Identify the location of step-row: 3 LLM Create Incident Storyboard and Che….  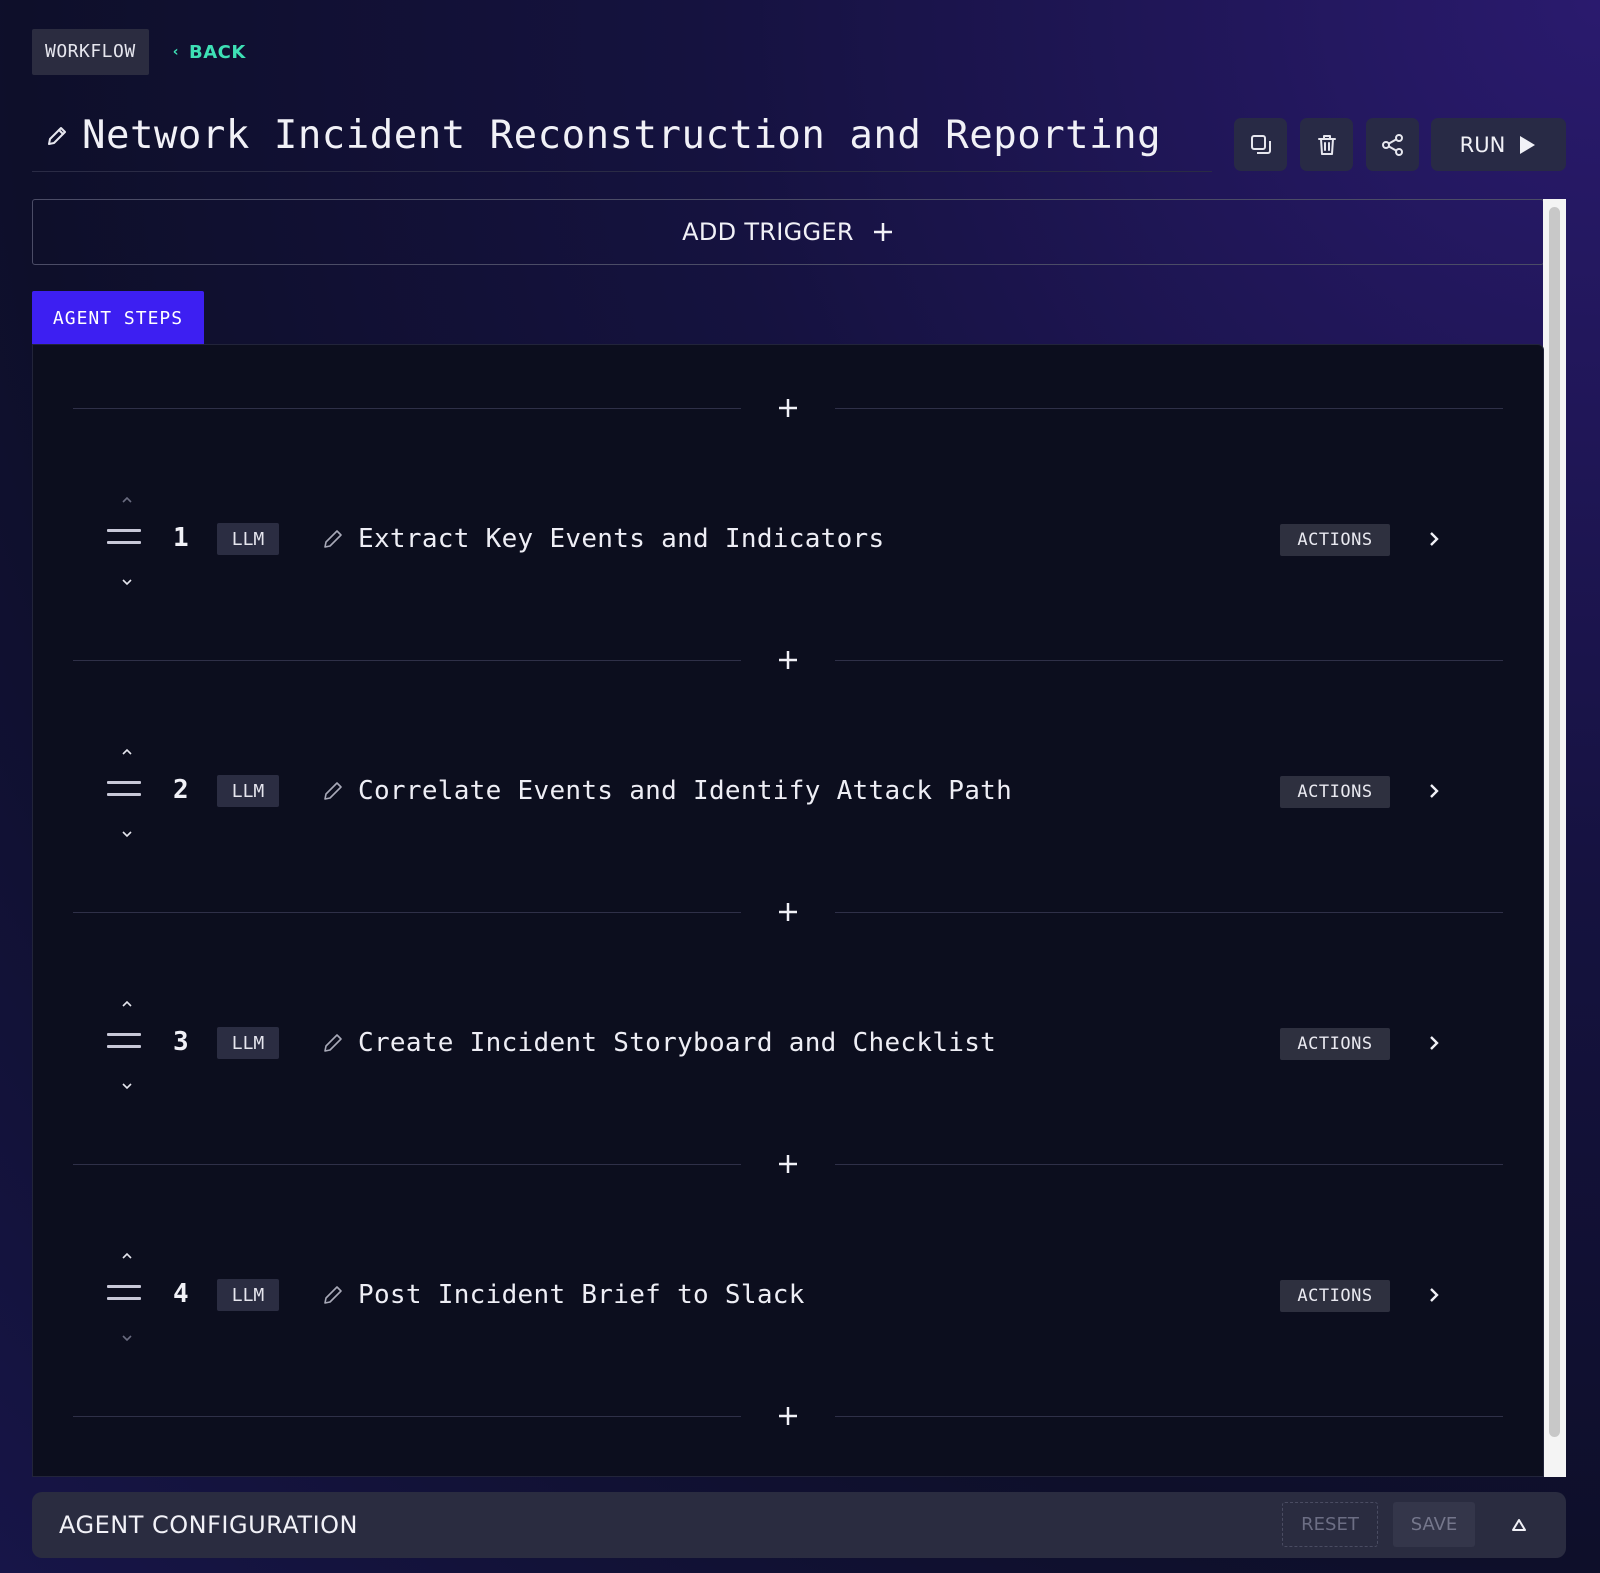
(793, 1047).